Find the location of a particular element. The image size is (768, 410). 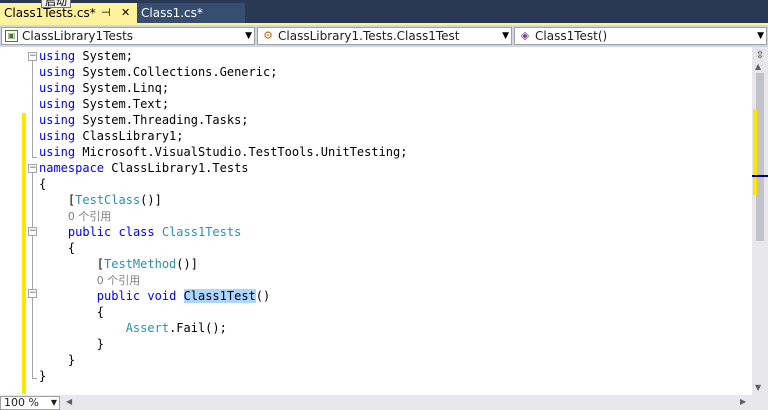

change-marker is located at coordinates (755, 152).